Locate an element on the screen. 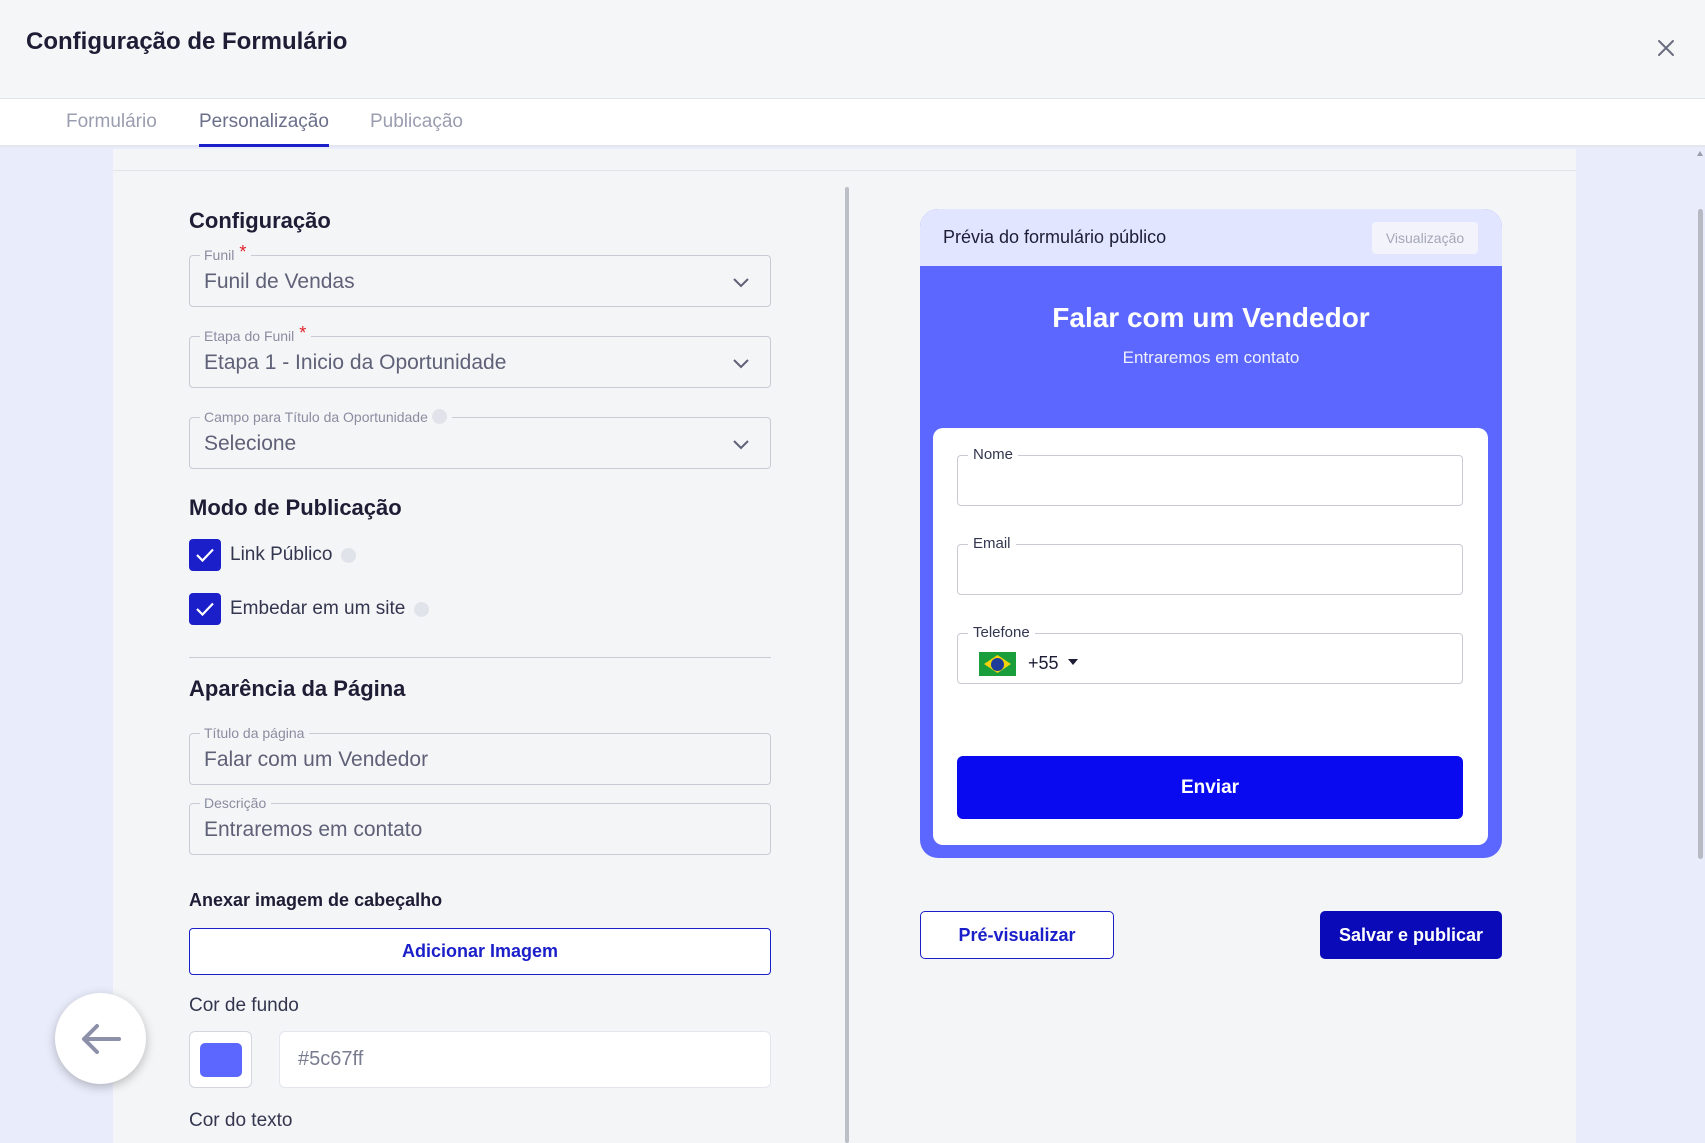  preview-email-field: Email is located at coordinates (1210, 565).